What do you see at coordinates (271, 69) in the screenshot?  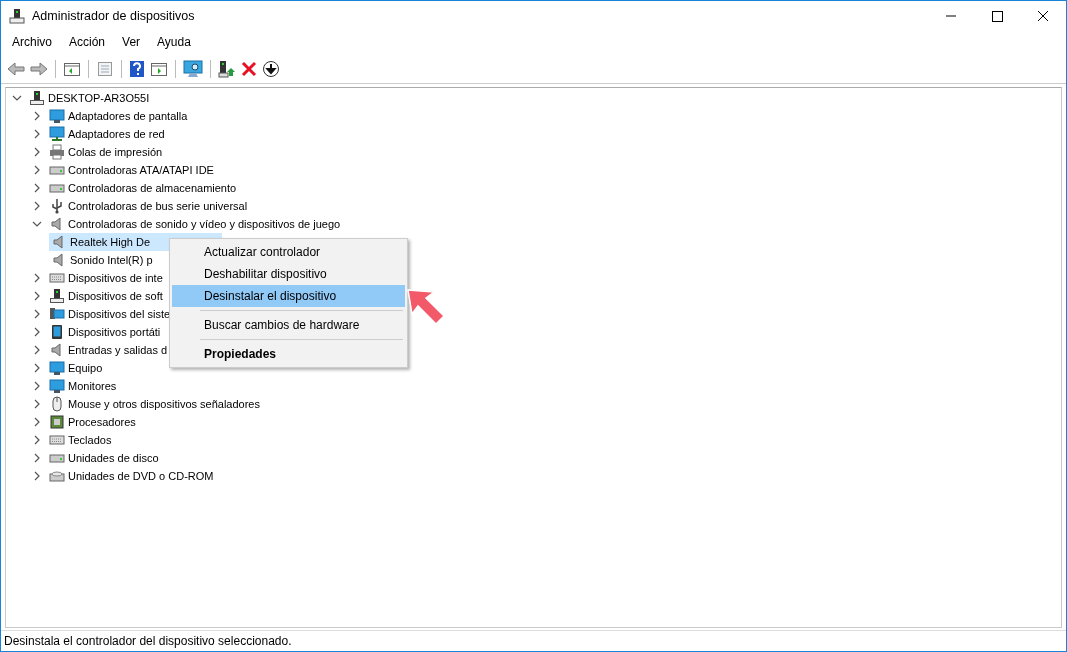 I see `disable-icon` at bounding box center [271, 69].